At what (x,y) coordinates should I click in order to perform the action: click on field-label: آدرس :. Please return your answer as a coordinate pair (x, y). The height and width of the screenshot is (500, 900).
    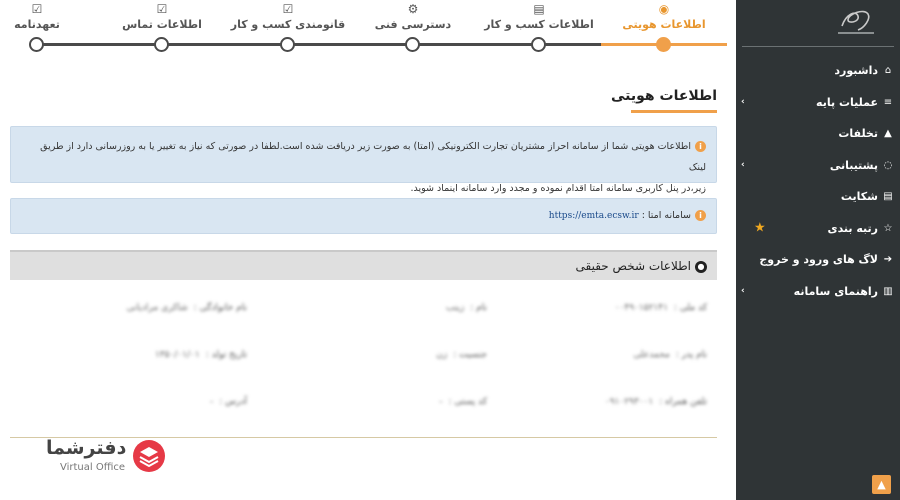
    Looking at the image, I should click on (233, 402).